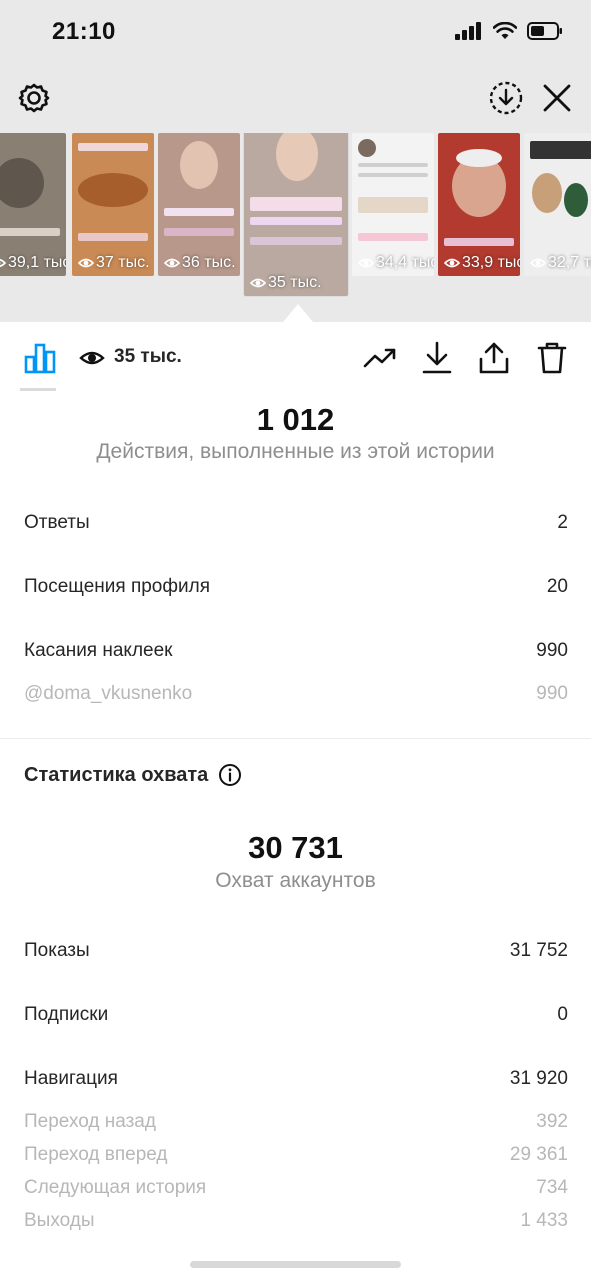 Image resolution: width=591 pixels, height=1280 pixels. I want to click on stat-row-forward: Переход вперед 29 361, so click(296, 1155).